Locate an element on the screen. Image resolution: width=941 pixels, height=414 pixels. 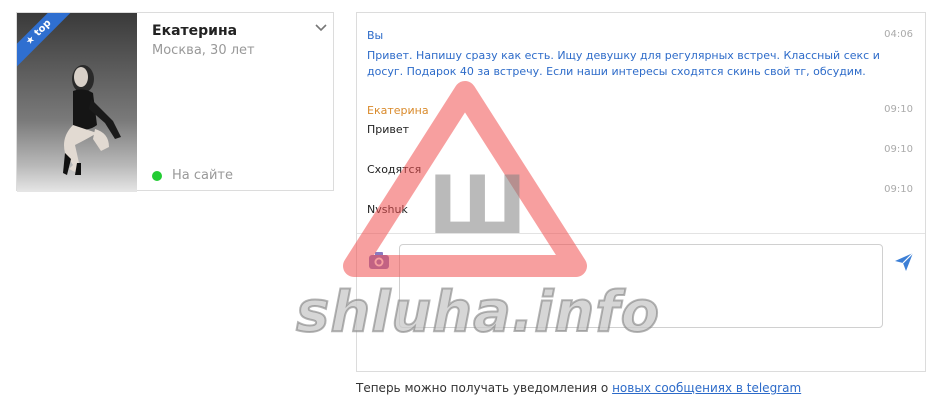
profile-card: ★ top Екатерина Москва, 30 лет На сайте is located at coordinates (175, 102).